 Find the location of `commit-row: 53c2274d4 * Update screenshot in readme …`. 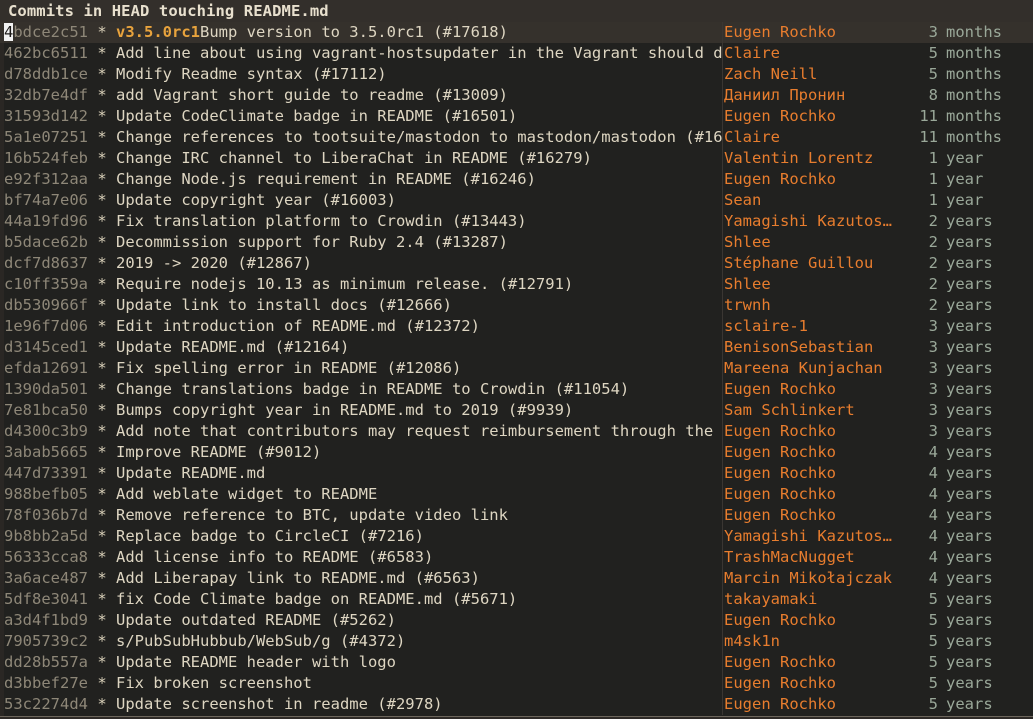

commit-row: 53c2274d4 * Update screenshot in readme … is located at coordinates (516, 704).